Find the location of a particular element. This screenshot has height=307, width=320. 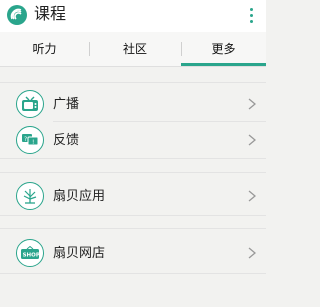

plant-icon is located at coordinates (30, 196).